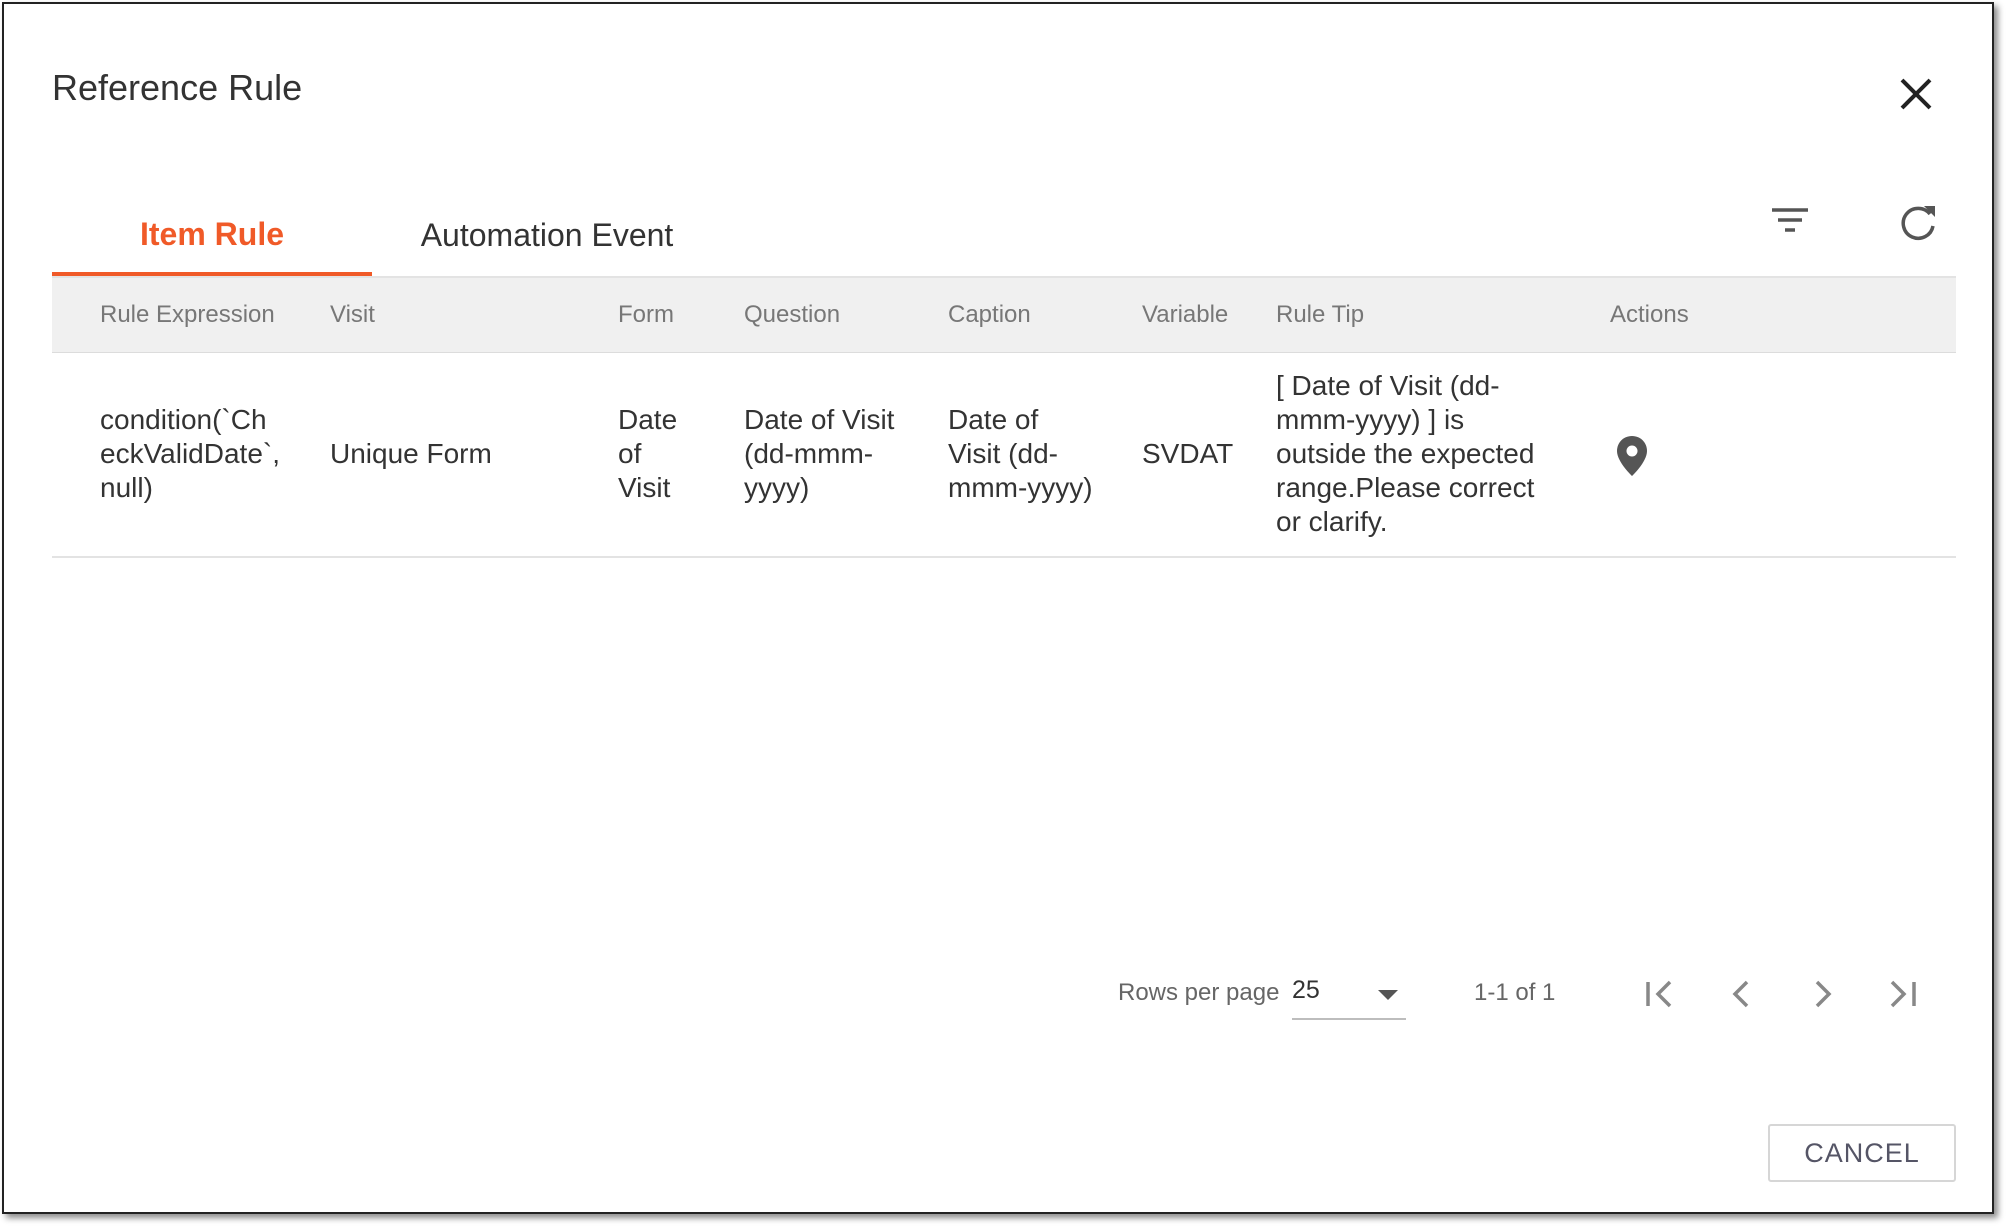 The width and height of the screenshot is (2008, 1226). Describe the element at coordinates (1632, 456) in the screenshot. I see `location-pin-icon` at that location.